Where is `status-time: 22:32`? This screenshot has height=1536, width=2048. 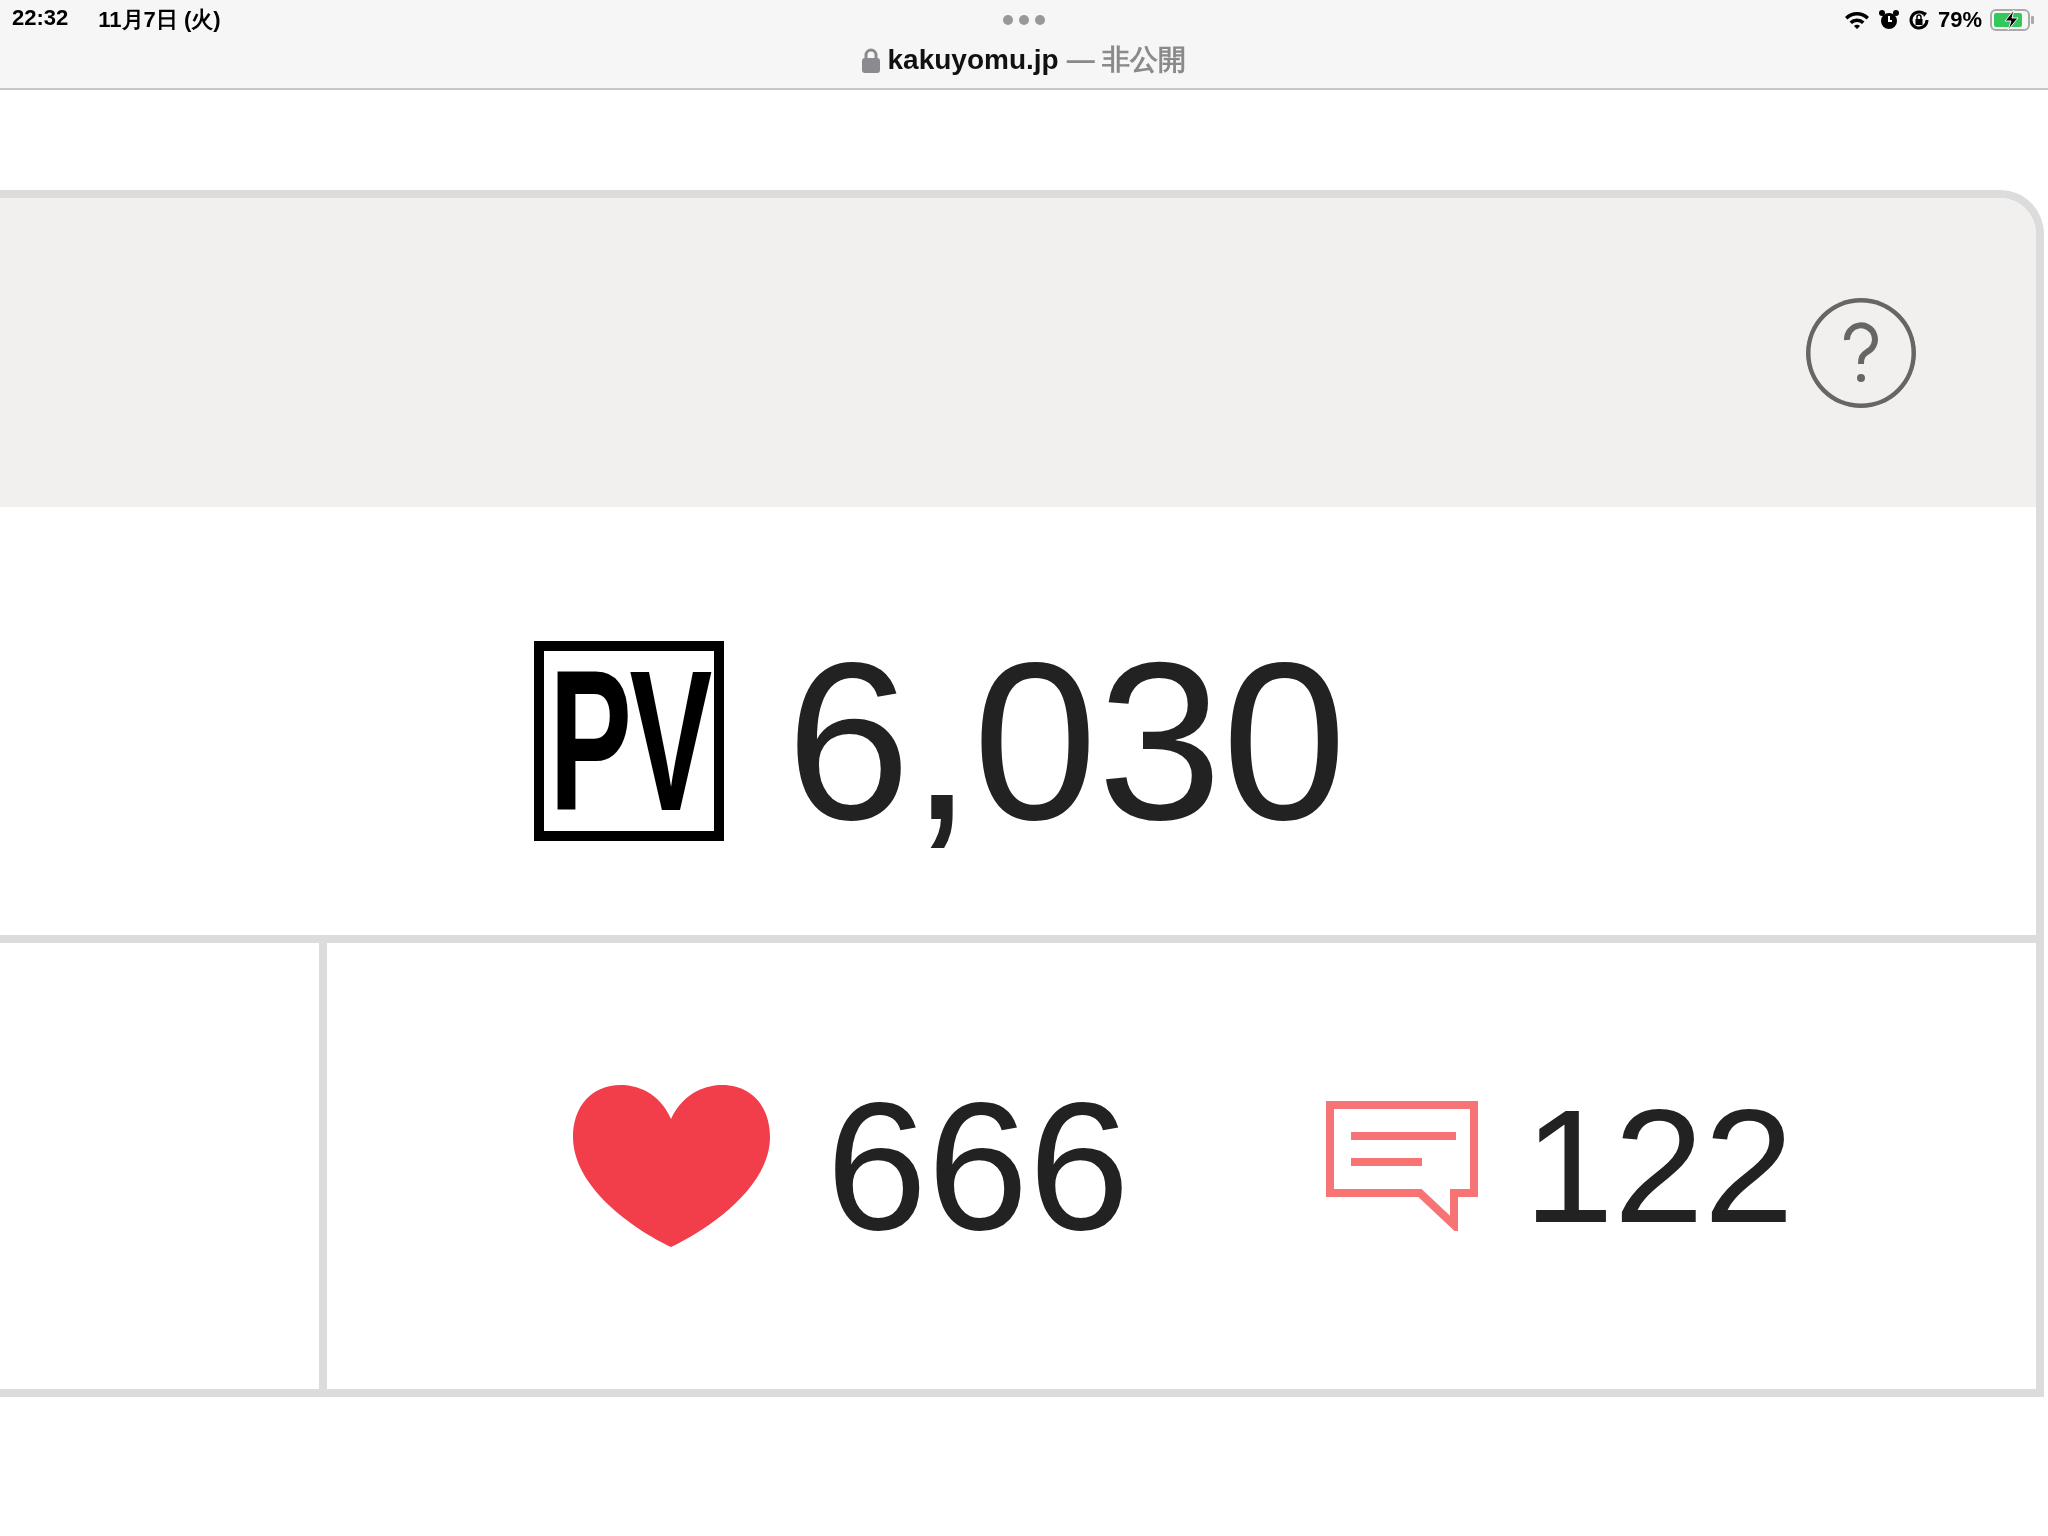 status-time: 22:32 is located at coordinates (40, 18).